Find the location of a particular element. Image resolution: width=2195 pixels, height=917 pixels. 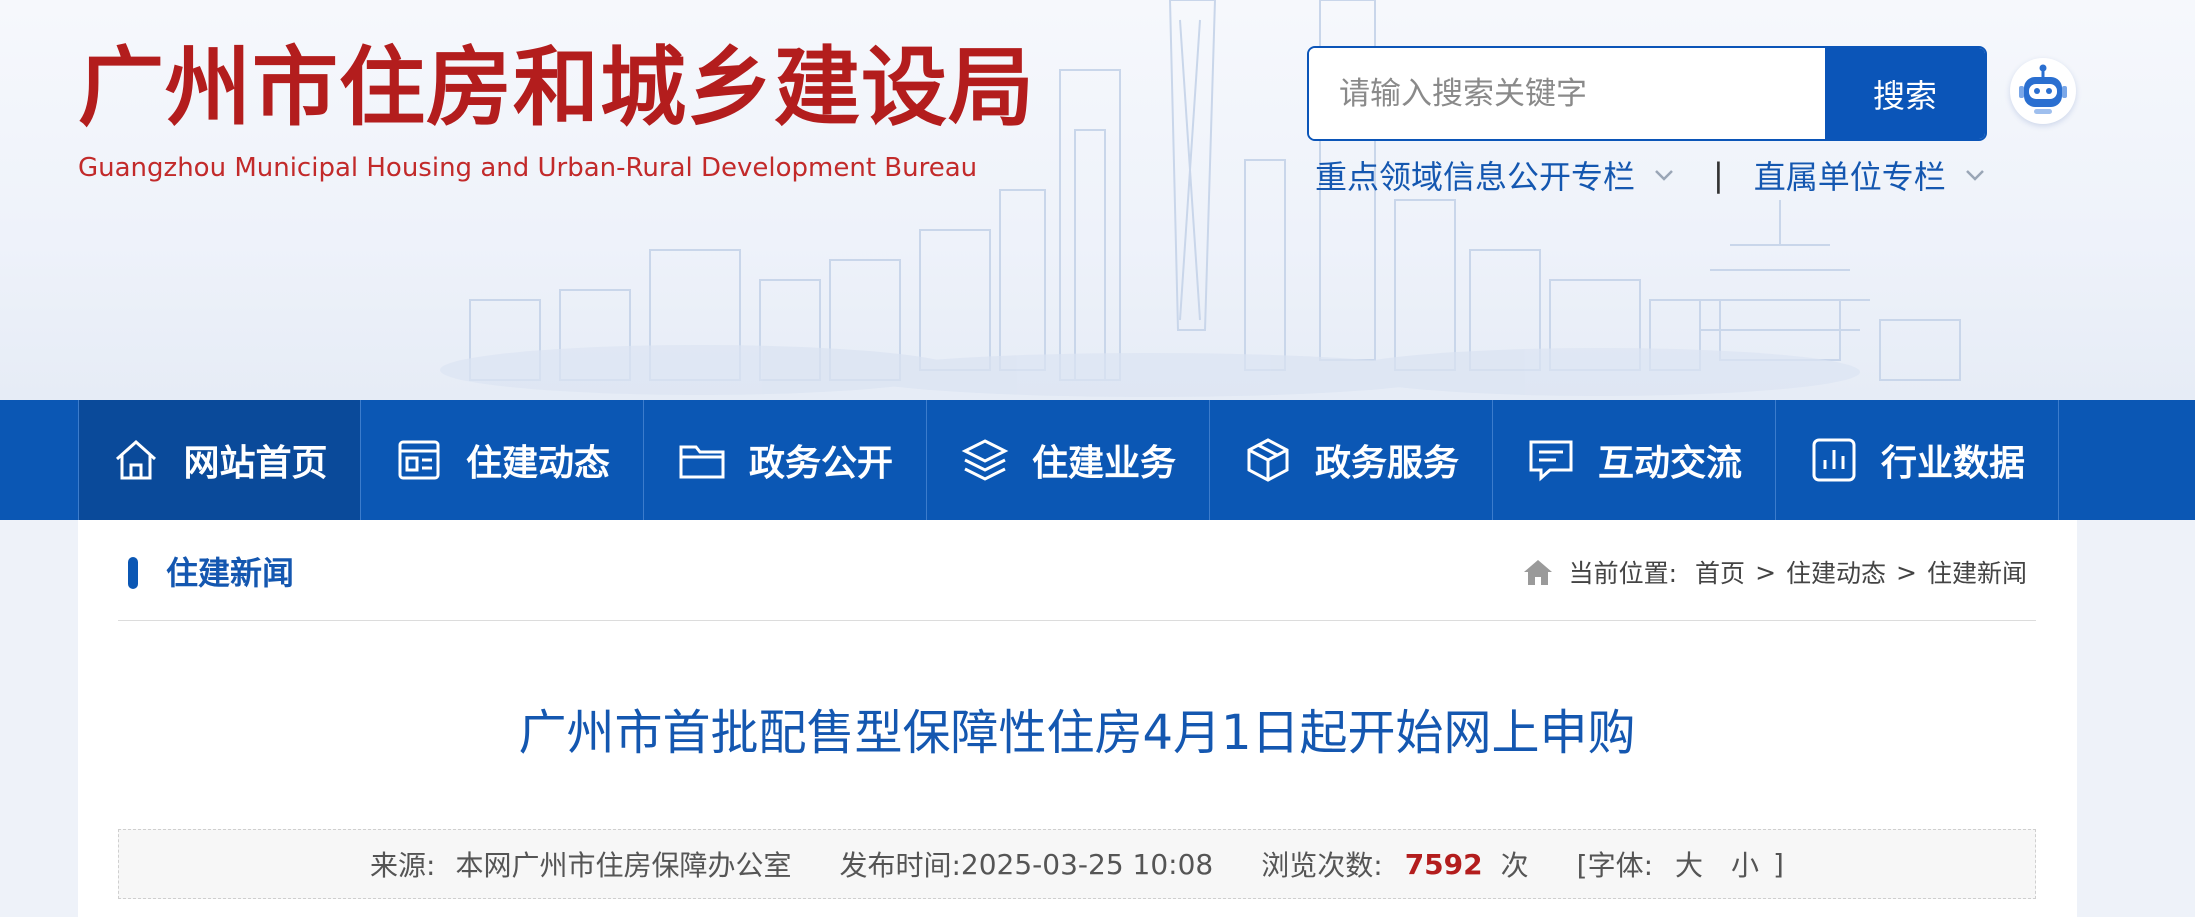

article-source: 本网广州市住房保障办公室 is located at coordinates (623, 865).